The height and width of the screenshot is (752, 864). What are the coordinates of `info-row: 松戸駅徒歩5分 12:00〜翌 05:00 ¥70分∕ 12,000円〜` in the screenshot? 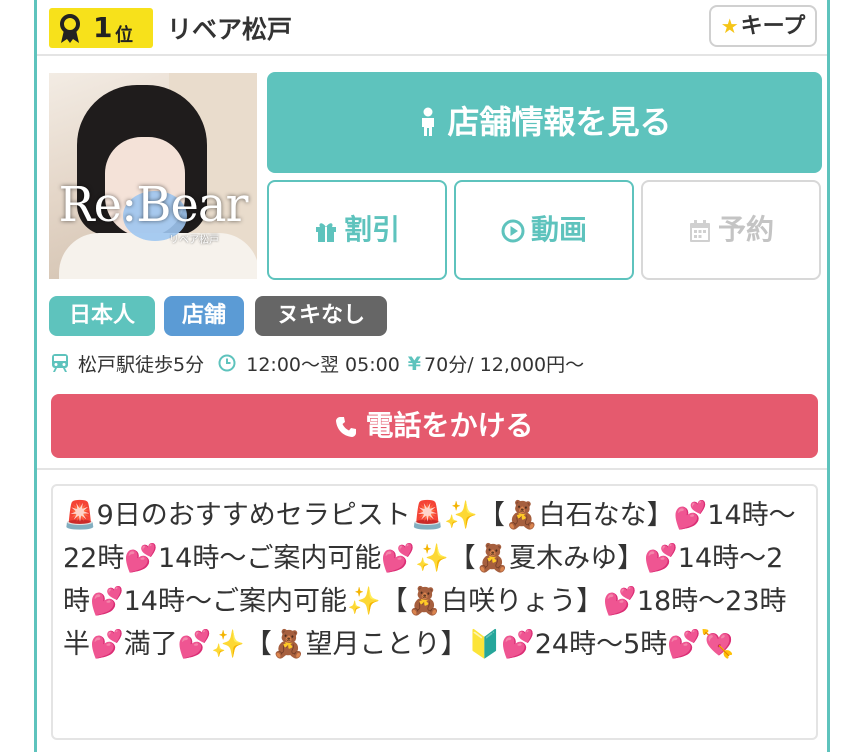 It's located at (317, 364).